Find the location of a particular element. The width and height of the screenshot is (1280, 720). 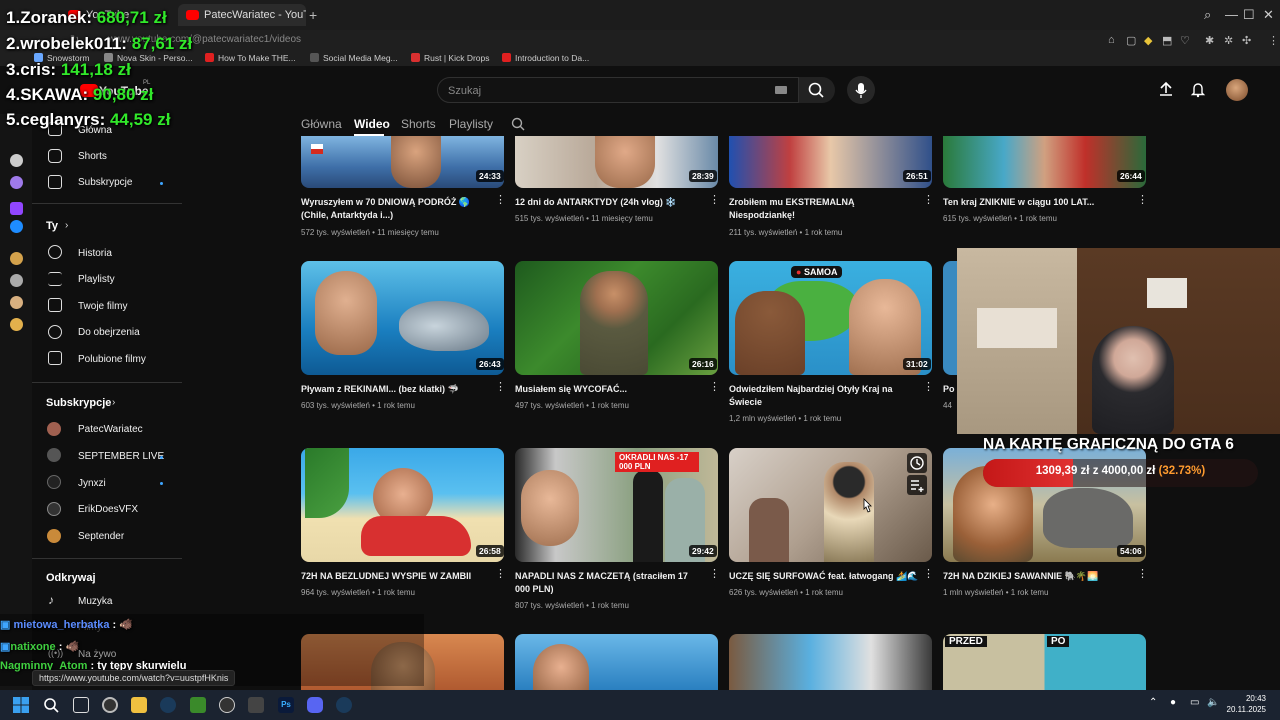

new-tab-plus-icon: + is located at coordinates (313, 15).